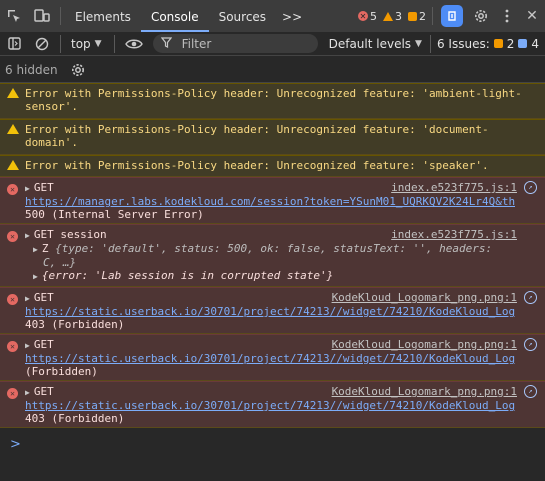 This screenshot has height=481, width=545. What do you see at coordinates (14, 43) in the screenshot?
I see `sidebar-toggle-icon` at bounding box center [14, 43].